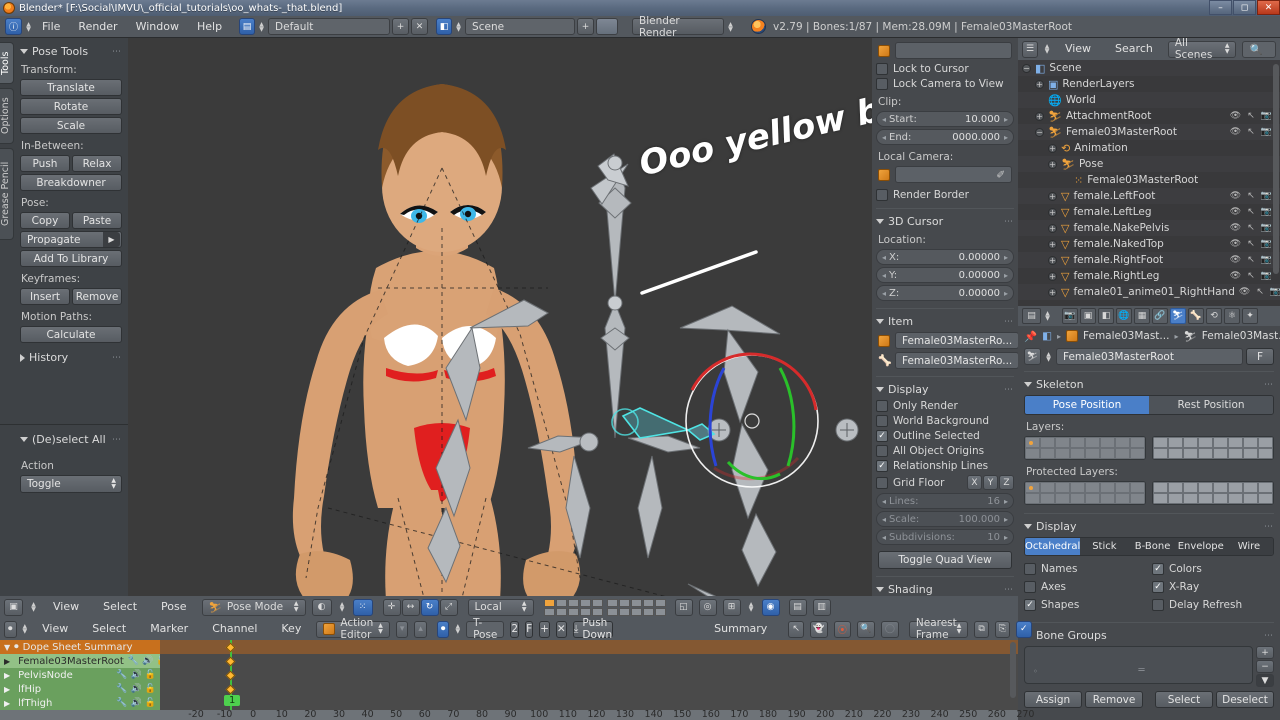 Image resolution: width=1280 pixels, height=720 pixels. Describe the element at coordinates (209, 27) in the screenshot. I see `menu-help: Help` at that location.